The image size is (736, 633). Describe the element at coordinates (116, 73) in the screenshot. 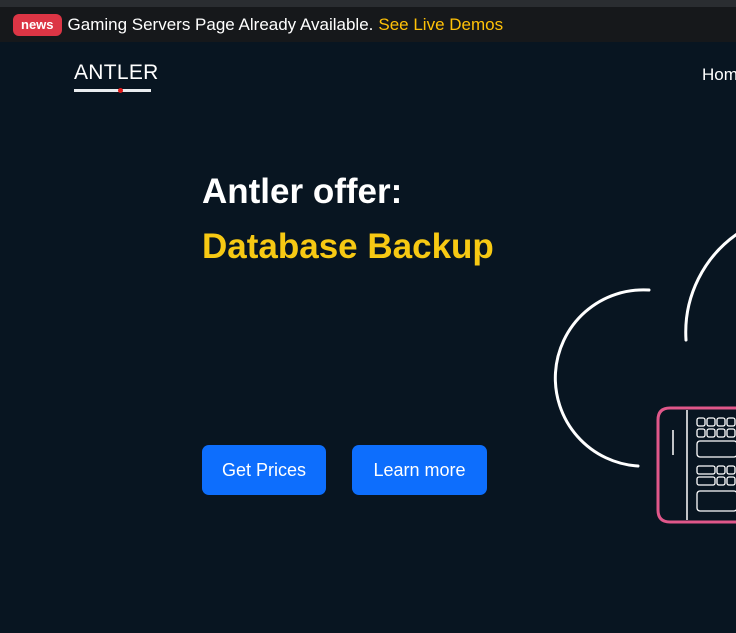

I see `site-logo: ANTLER` at that location.